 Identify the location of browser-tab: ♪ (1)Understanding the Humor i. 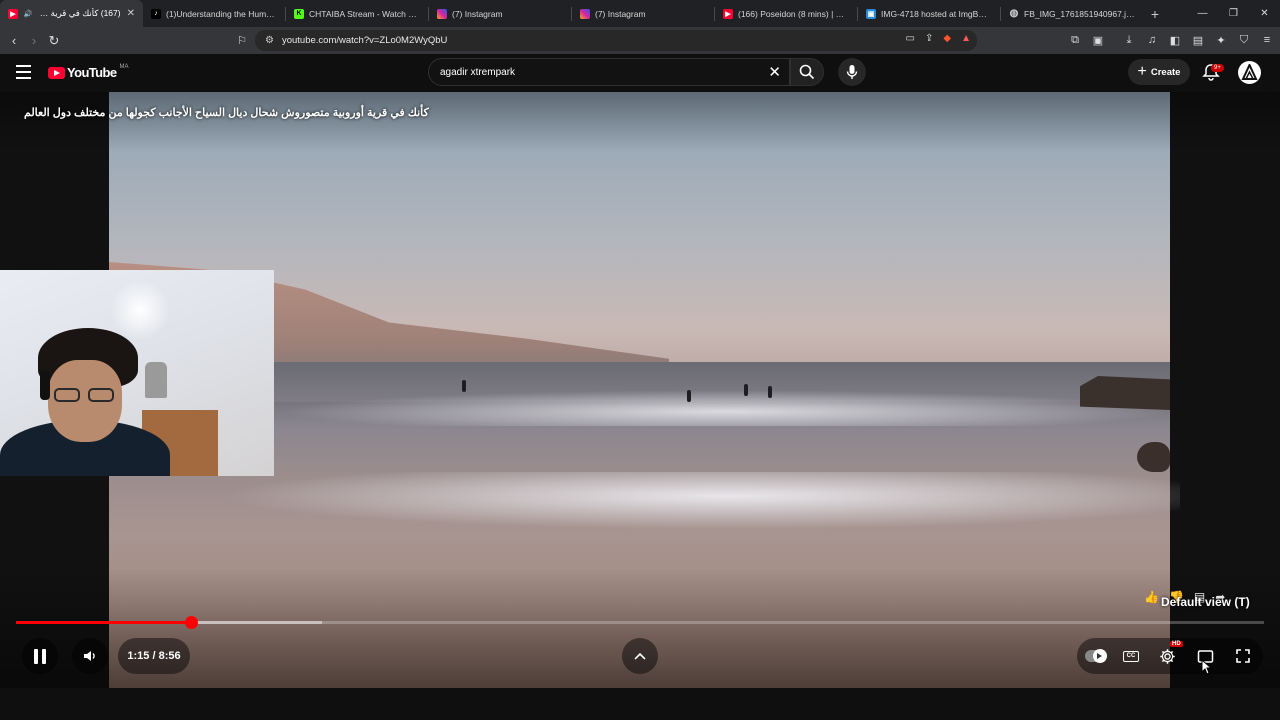
(214, 13).